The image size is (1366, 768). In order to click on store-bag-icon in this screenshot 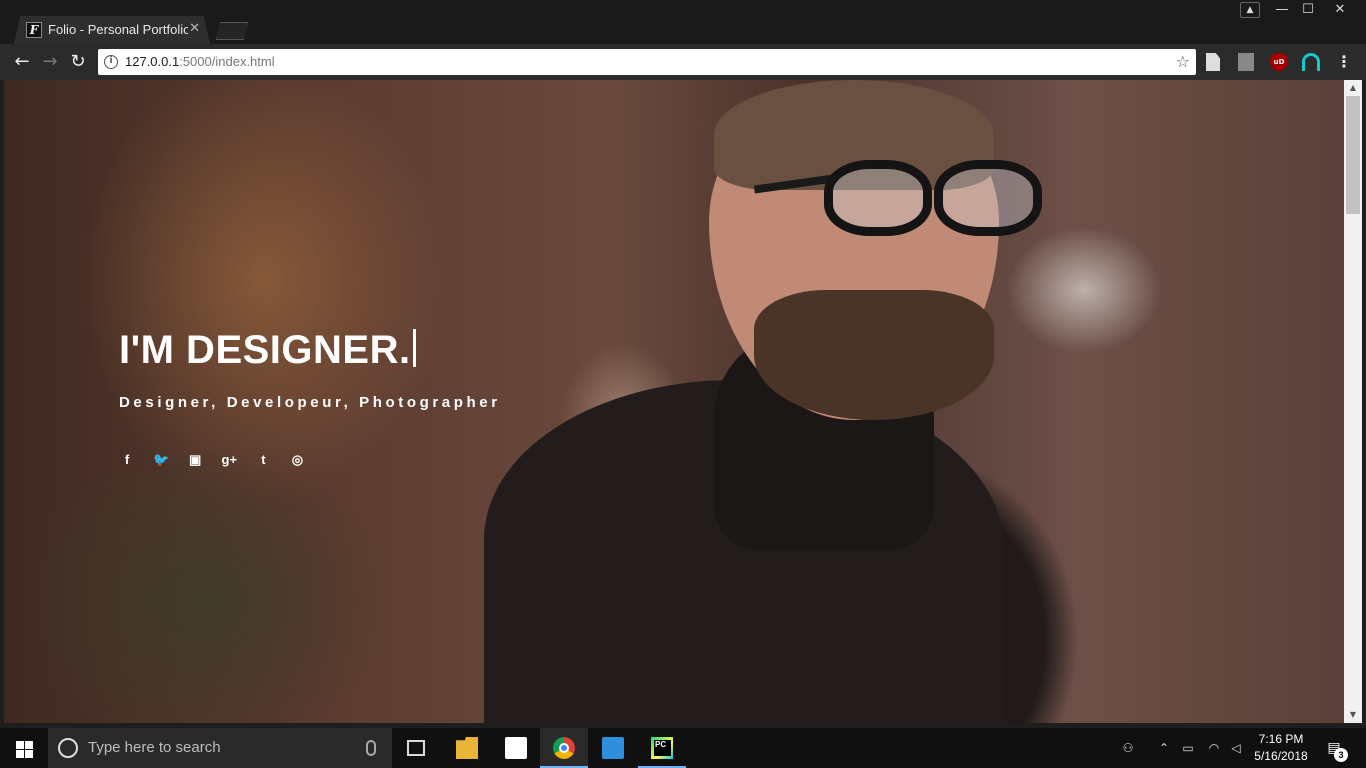, I will do `click(516, 748)`.